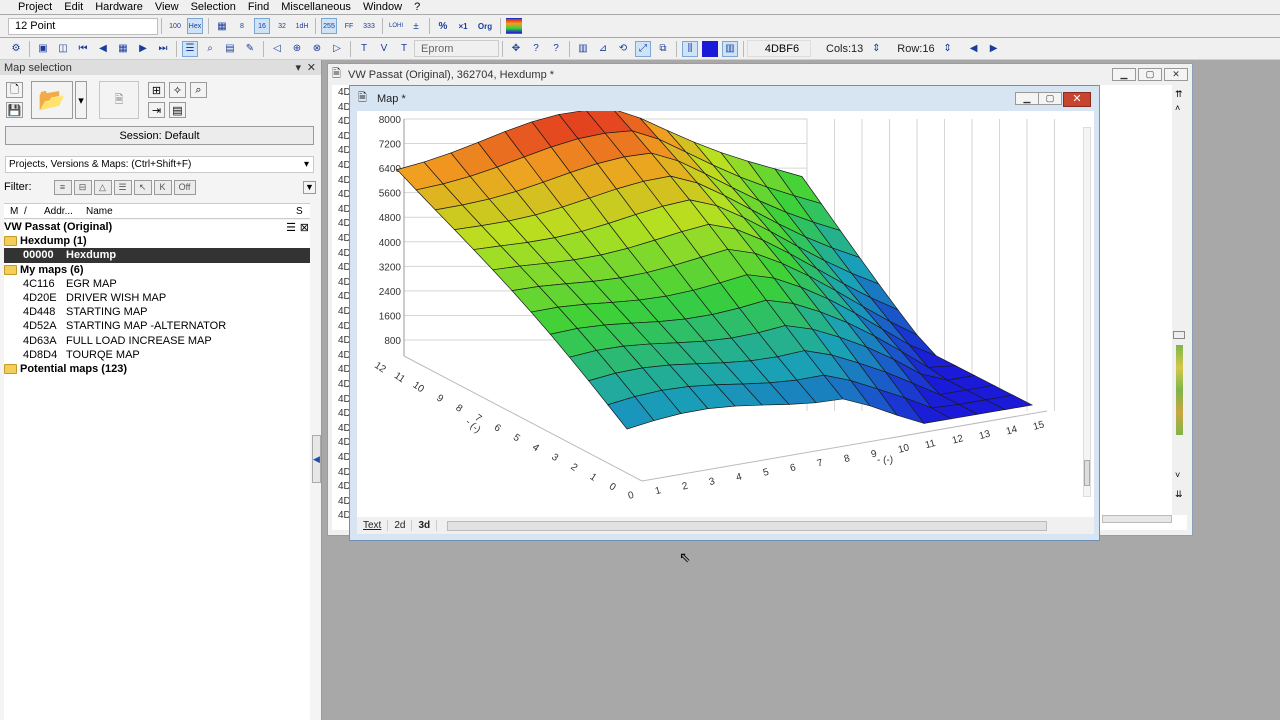 The height and width of the screenshot is (720, 1280). I want to click on back-icon: ◁, so click(277, 49).